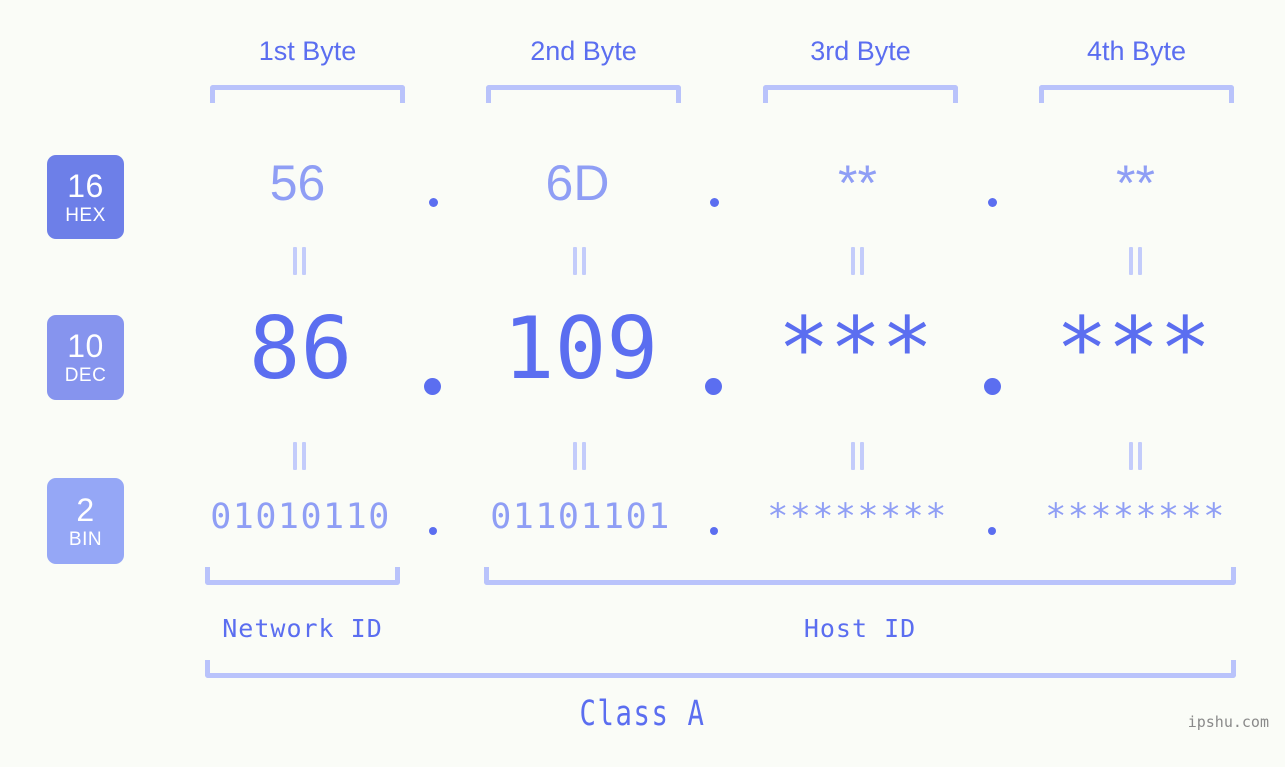 This screenshot has width=1285, height=767. What do you see at coordinates (860, 576) in the screenshot?
I see `host-id-bracket` at bounding box center [860, 576].